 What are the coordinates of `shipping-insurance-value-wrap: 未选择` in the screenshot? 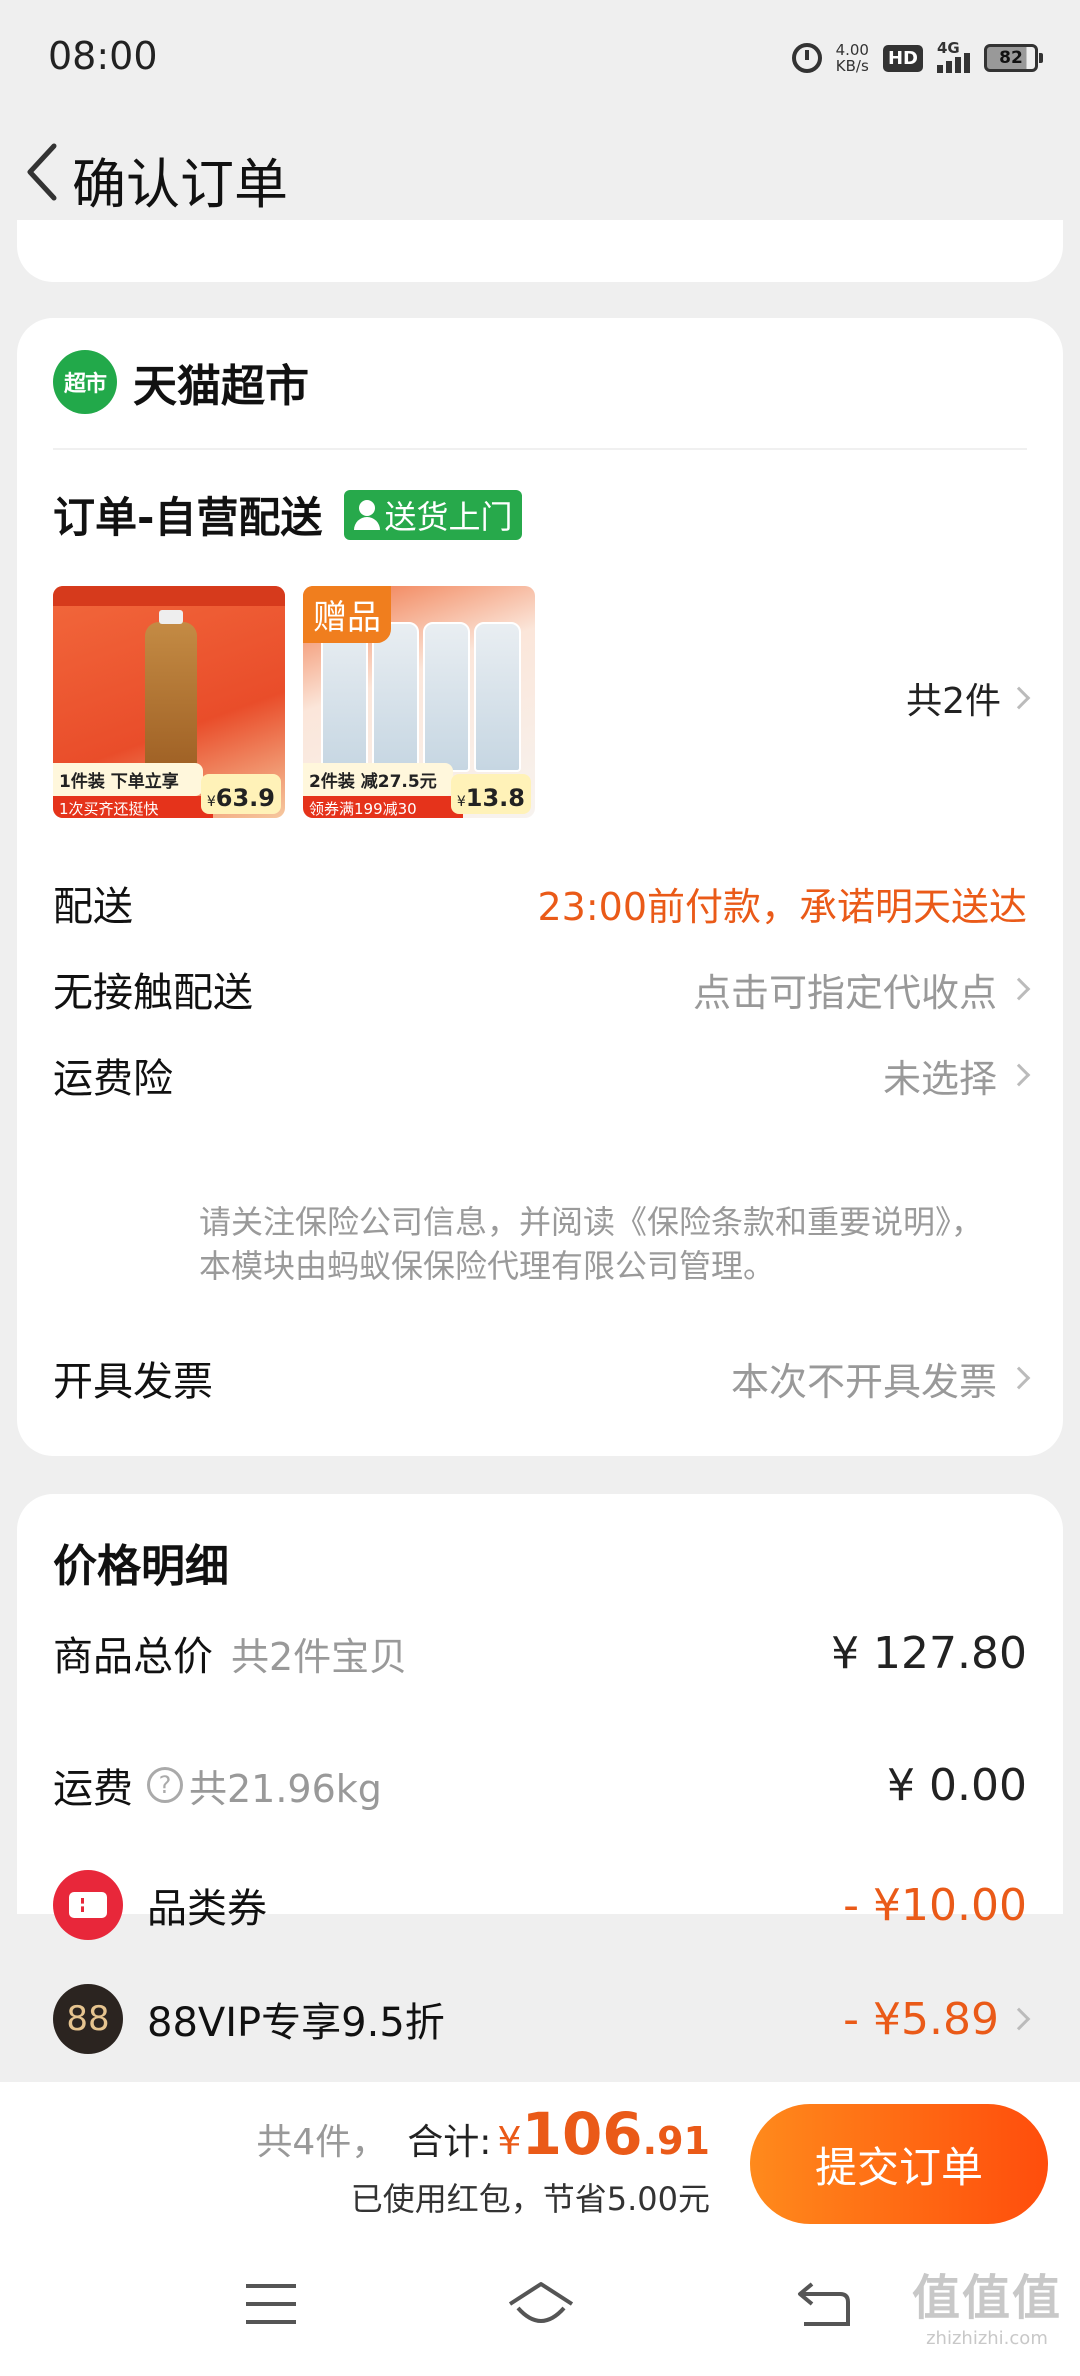 It's located at (956, 1075).